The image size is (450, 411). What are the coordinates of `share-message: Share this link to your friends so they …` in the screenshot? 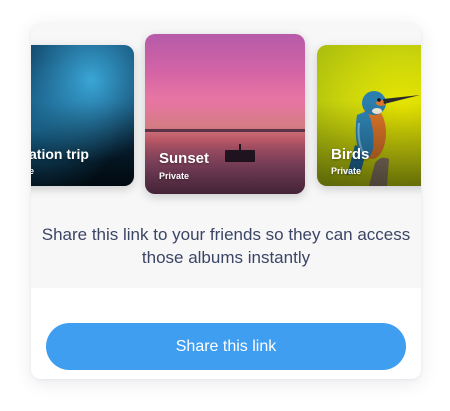 It's located at (226, 246).